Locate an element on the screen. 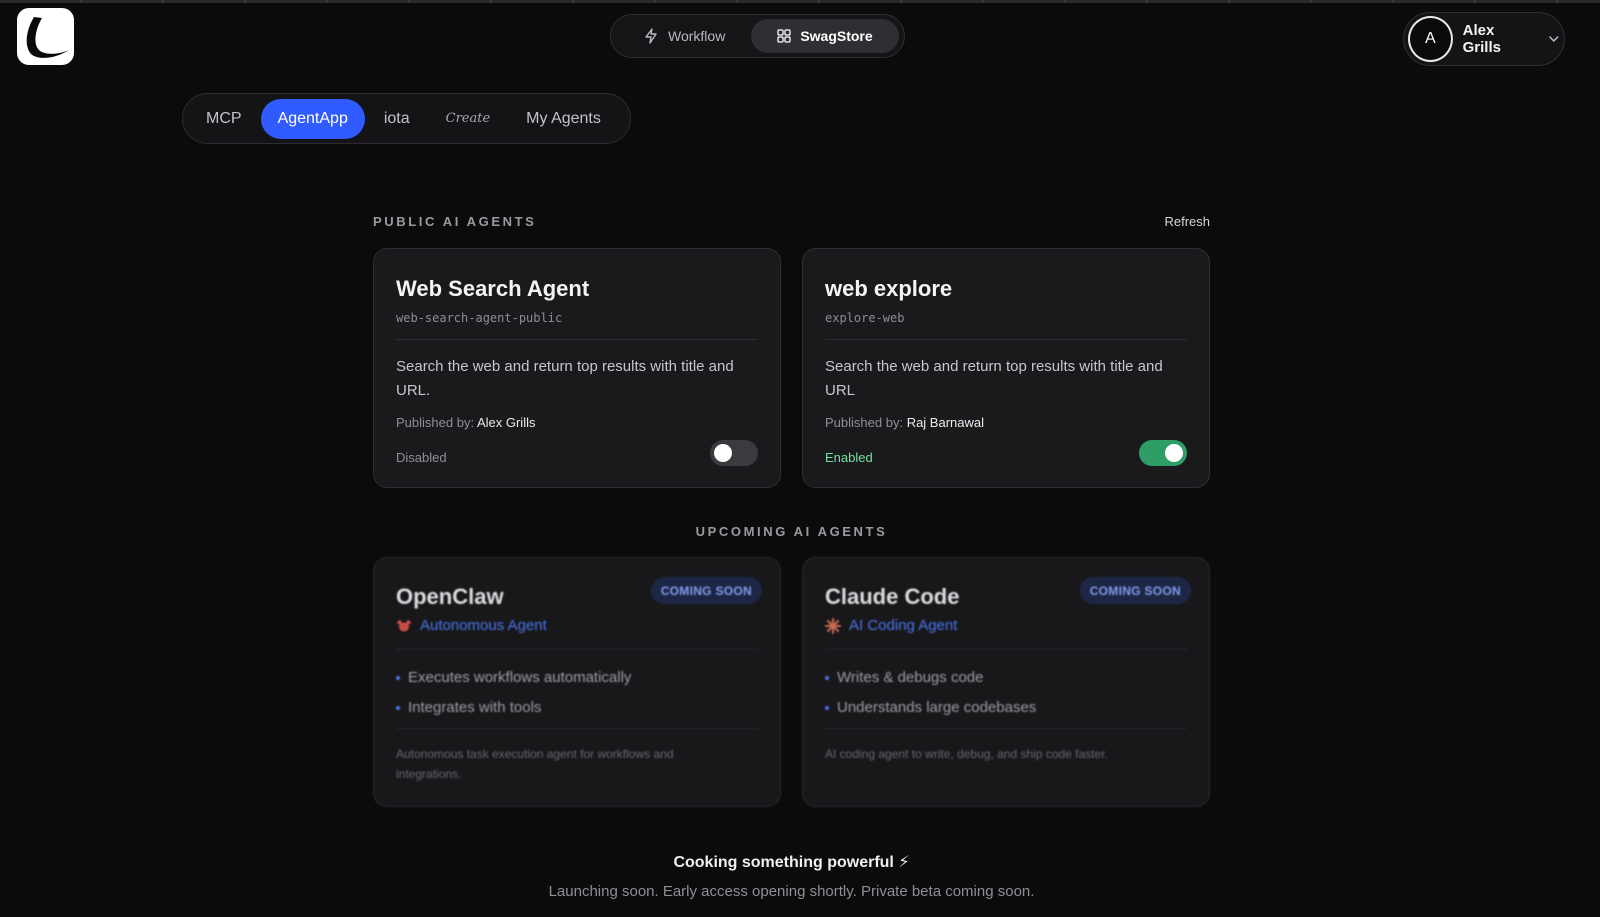  logo-swoosh-icon is located at coordinates (47, 37).